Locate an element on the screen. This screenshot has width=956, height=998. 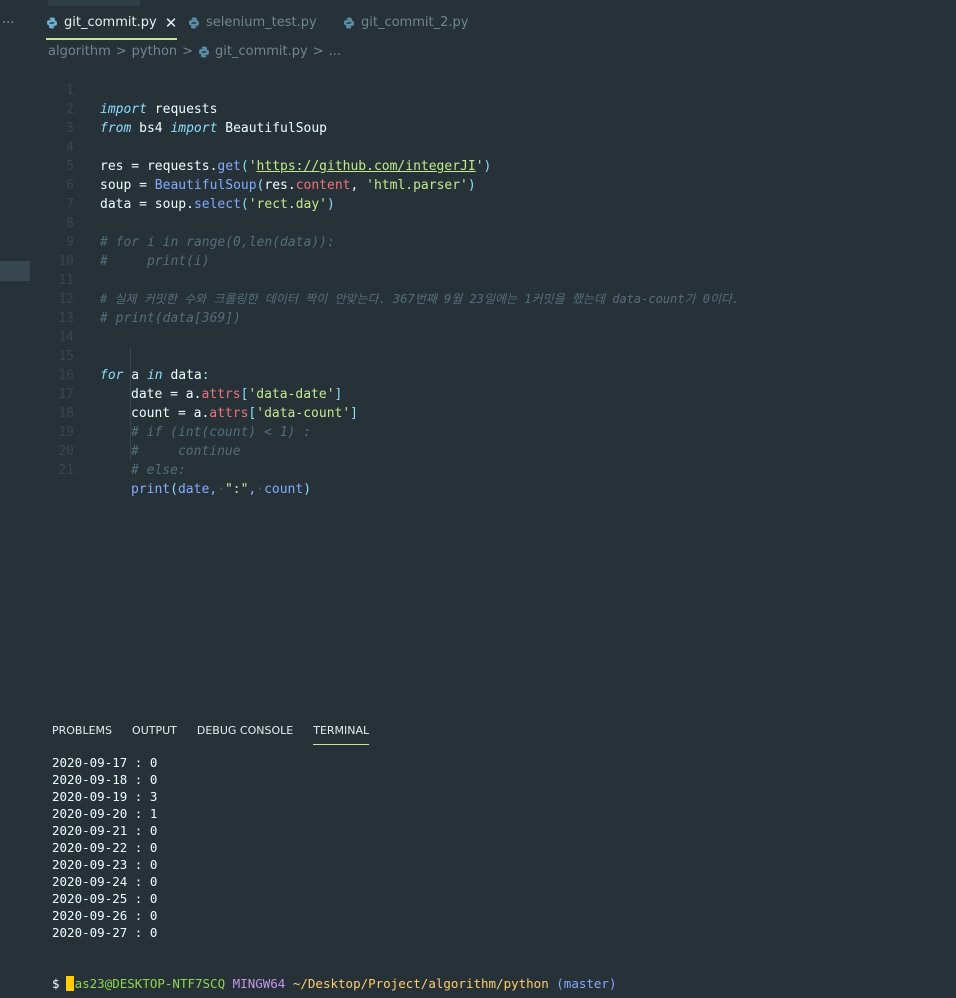
code-line: 17 count = a.attrs['data-count'] is located at coordinates (493, 393).